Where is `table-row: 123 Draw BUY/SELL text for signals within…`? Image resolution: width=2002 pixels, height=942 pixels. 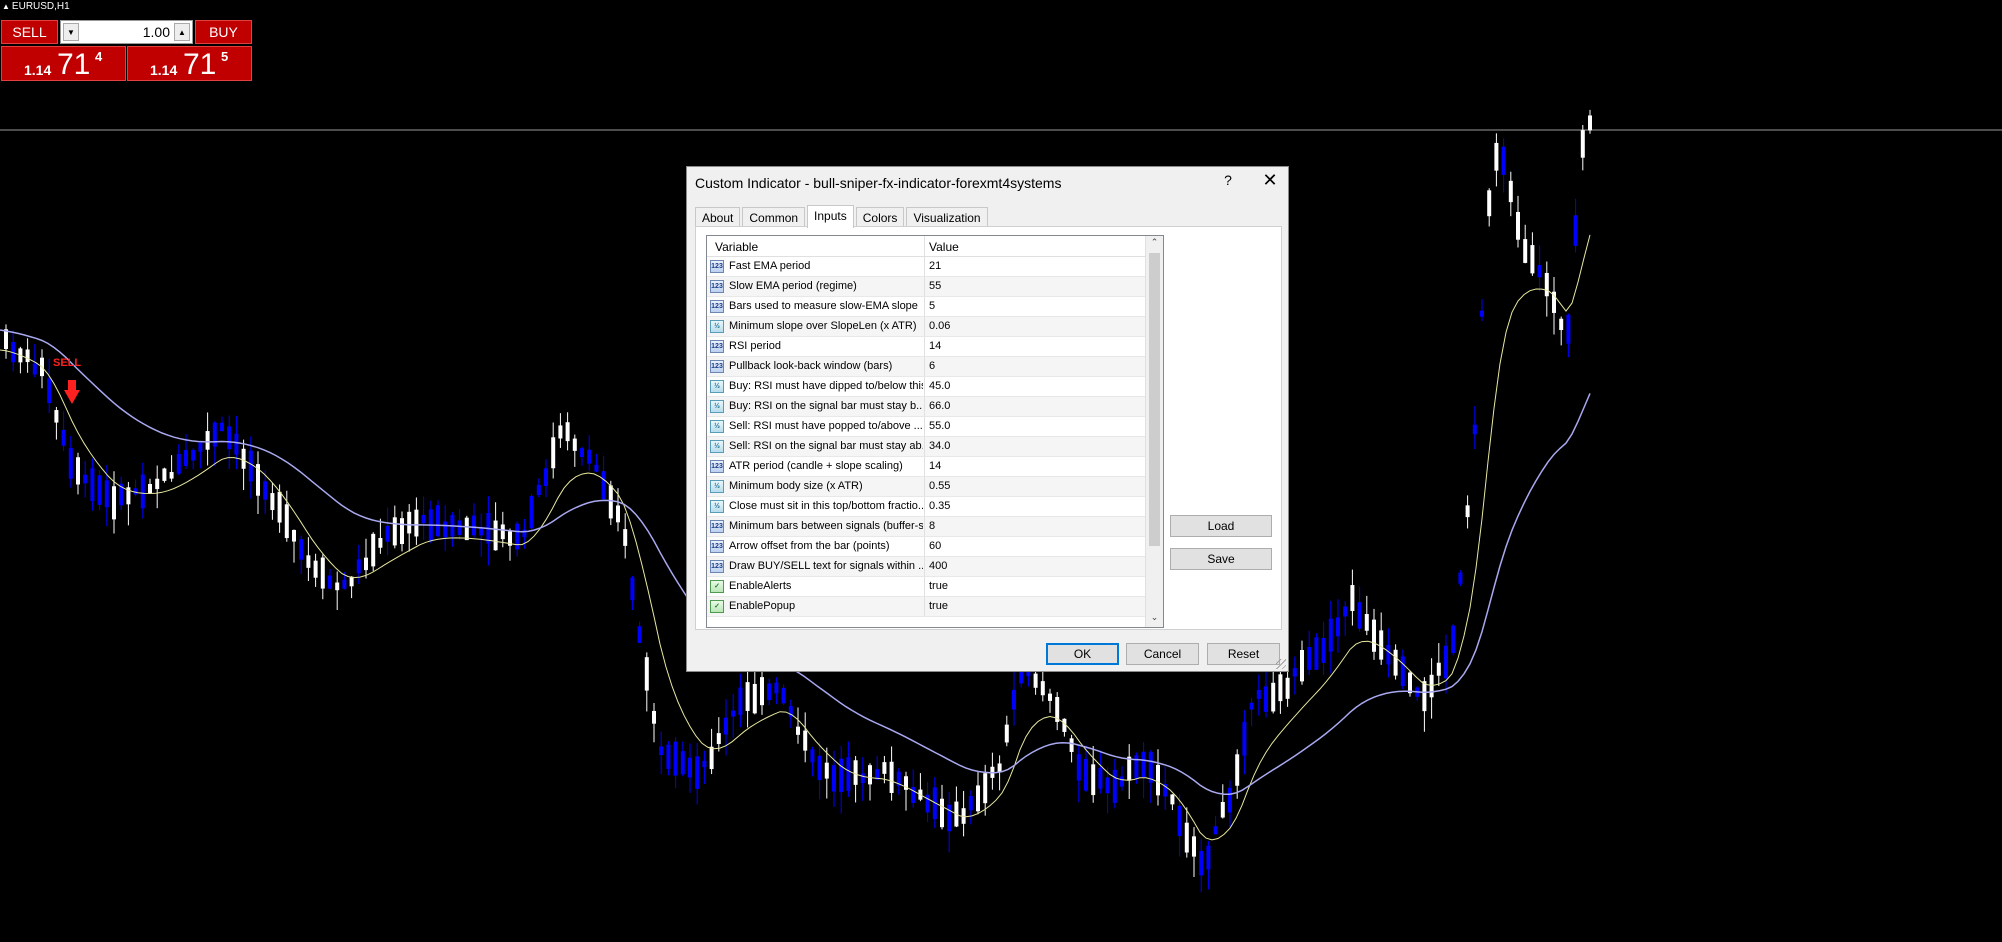 table-row: 123 Draw BUY/SELL text for signals within… is located at coordinates (926, 567).